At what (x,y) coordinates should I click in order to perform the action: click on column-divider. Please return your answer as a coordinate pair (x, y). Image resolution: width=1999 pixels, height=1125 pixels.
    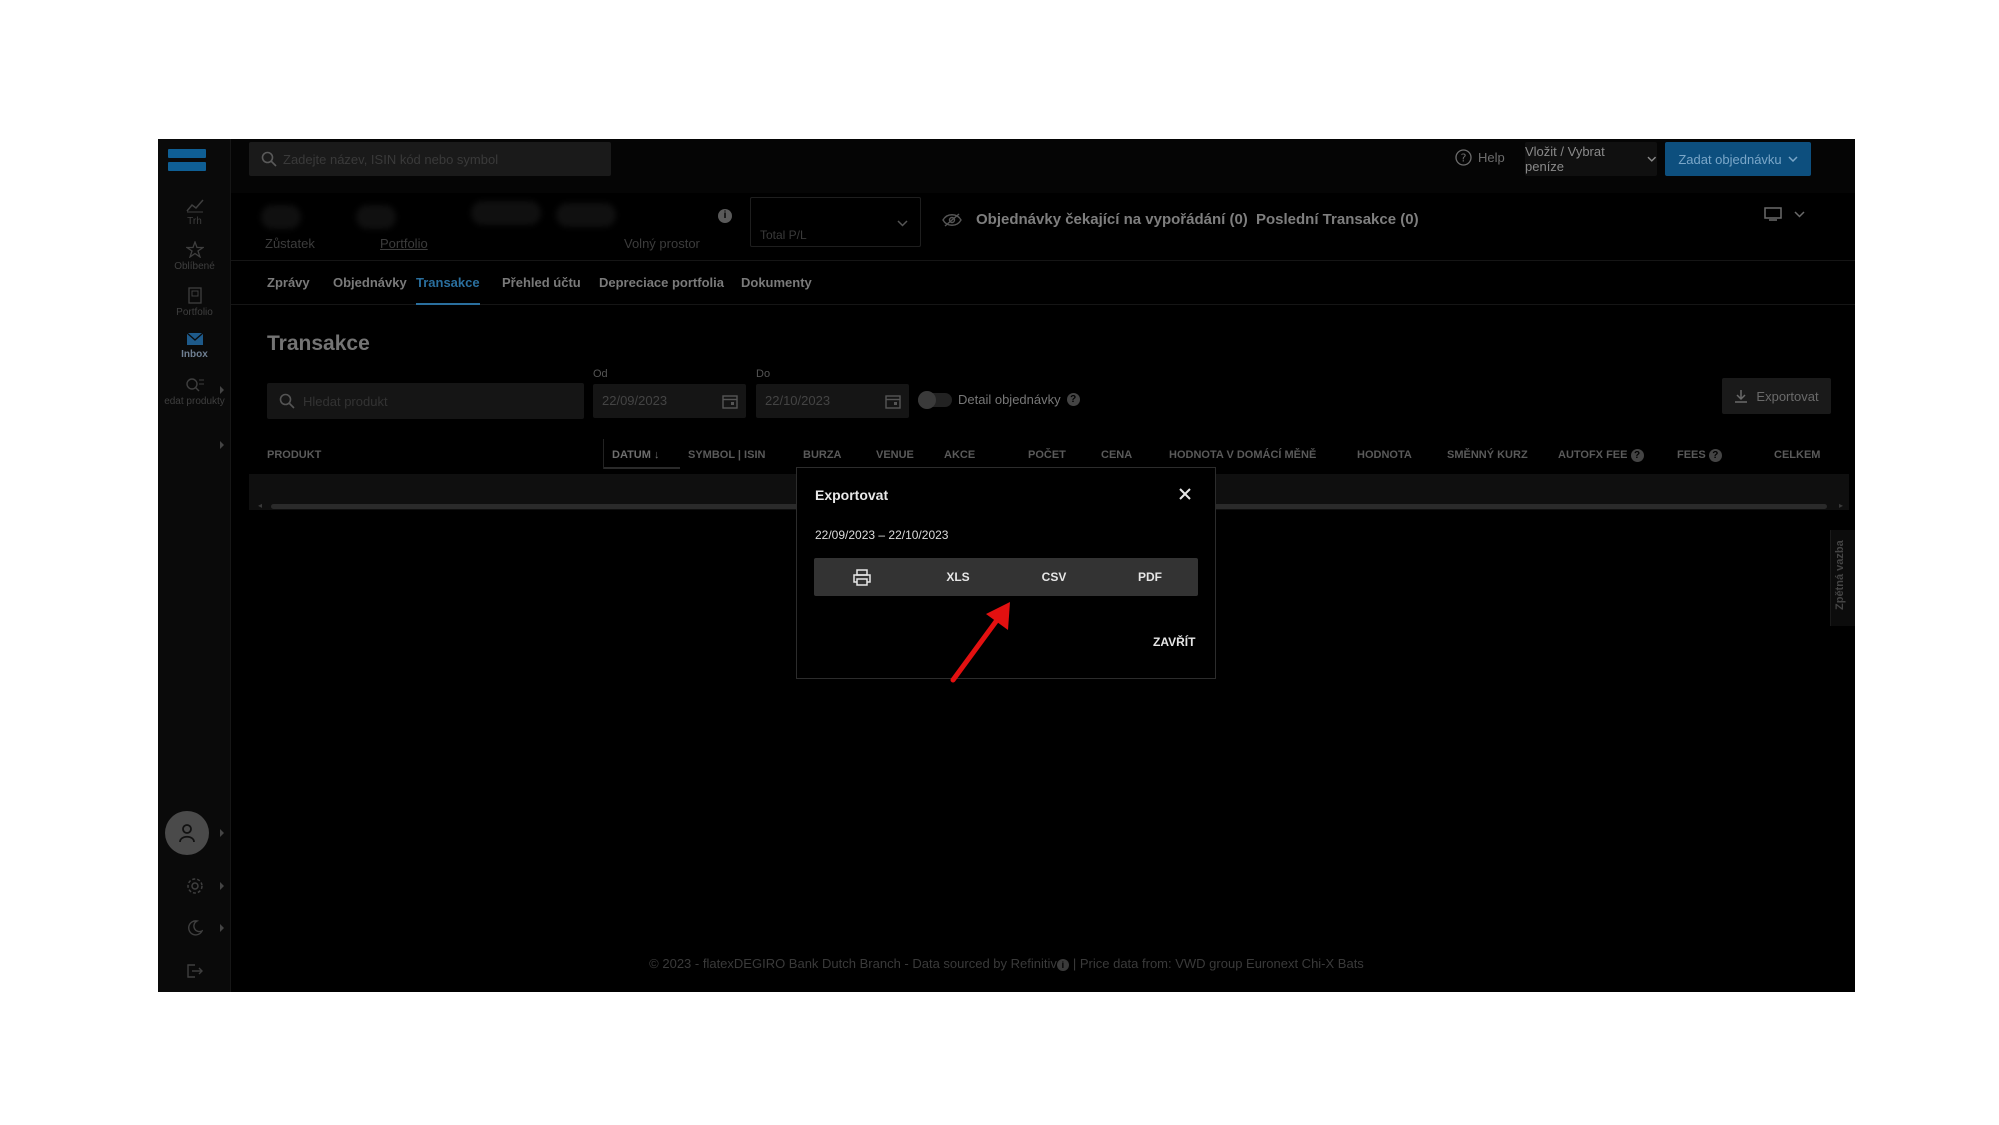
    Looking at the image, I should click on (603, 454).